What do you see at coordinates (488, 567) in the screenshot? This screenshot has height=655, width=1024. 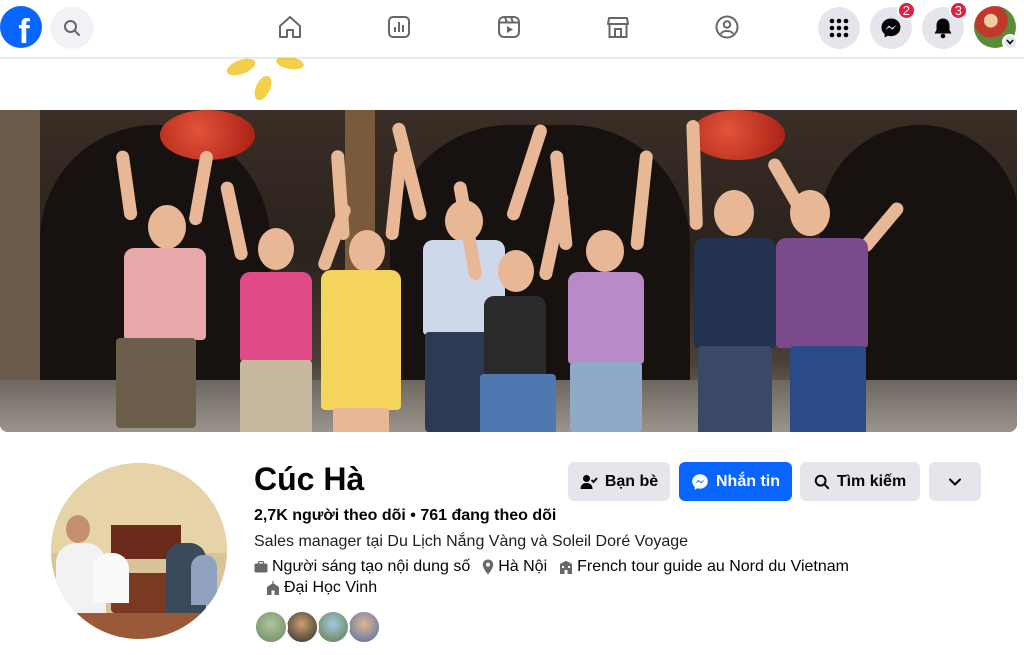 I see `location-pin-icon` at bounding box center [488, 567].